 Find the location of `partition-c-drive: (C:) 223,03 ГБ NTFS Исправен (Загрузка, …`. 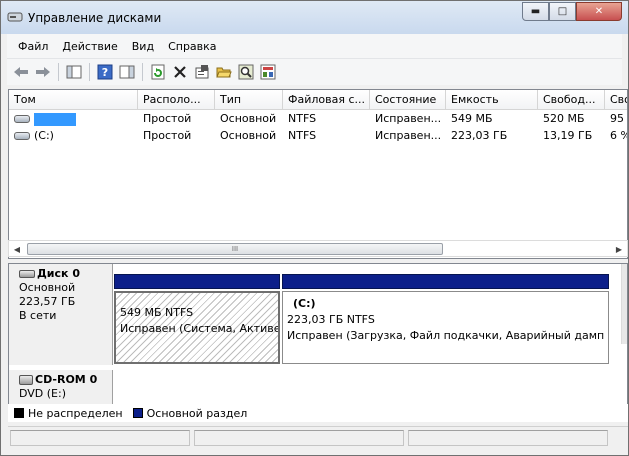

partition-c-drive: (C:) 223,03 ГБ NTFS Исправен (Загрузка, … is located at coordinates (445, 319).